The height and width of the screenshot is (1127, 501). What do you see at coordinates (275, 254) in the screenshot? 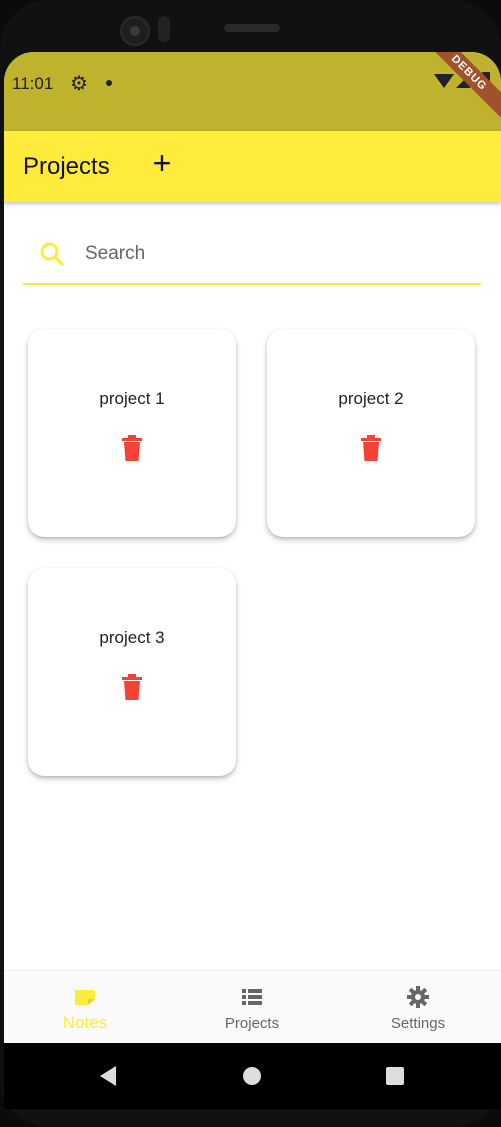
I see `search-input` at bounding box center [275, 254].